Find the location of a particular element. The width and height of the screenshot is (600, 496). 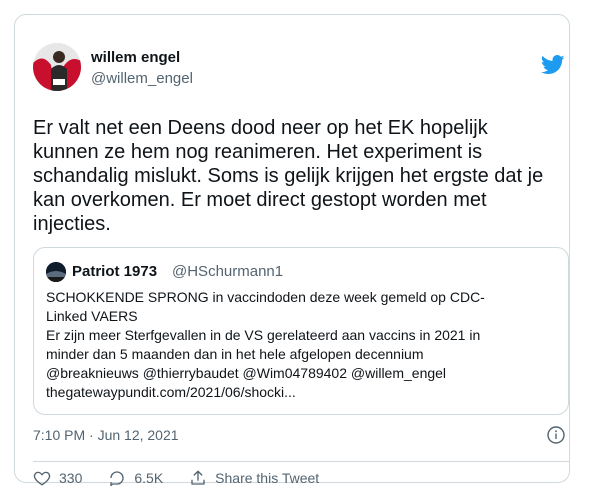

reply-count: 6.5K is located at coordinates (149, 478).